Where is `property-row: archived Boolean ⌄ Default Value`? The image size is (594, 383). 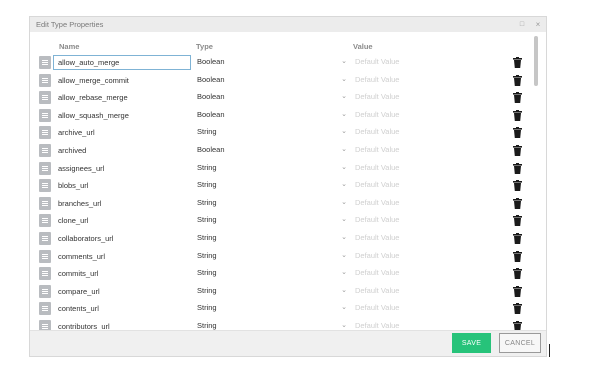 property-row: archived Boolean ⌄ Default Value is located at coordinates (280, 151).